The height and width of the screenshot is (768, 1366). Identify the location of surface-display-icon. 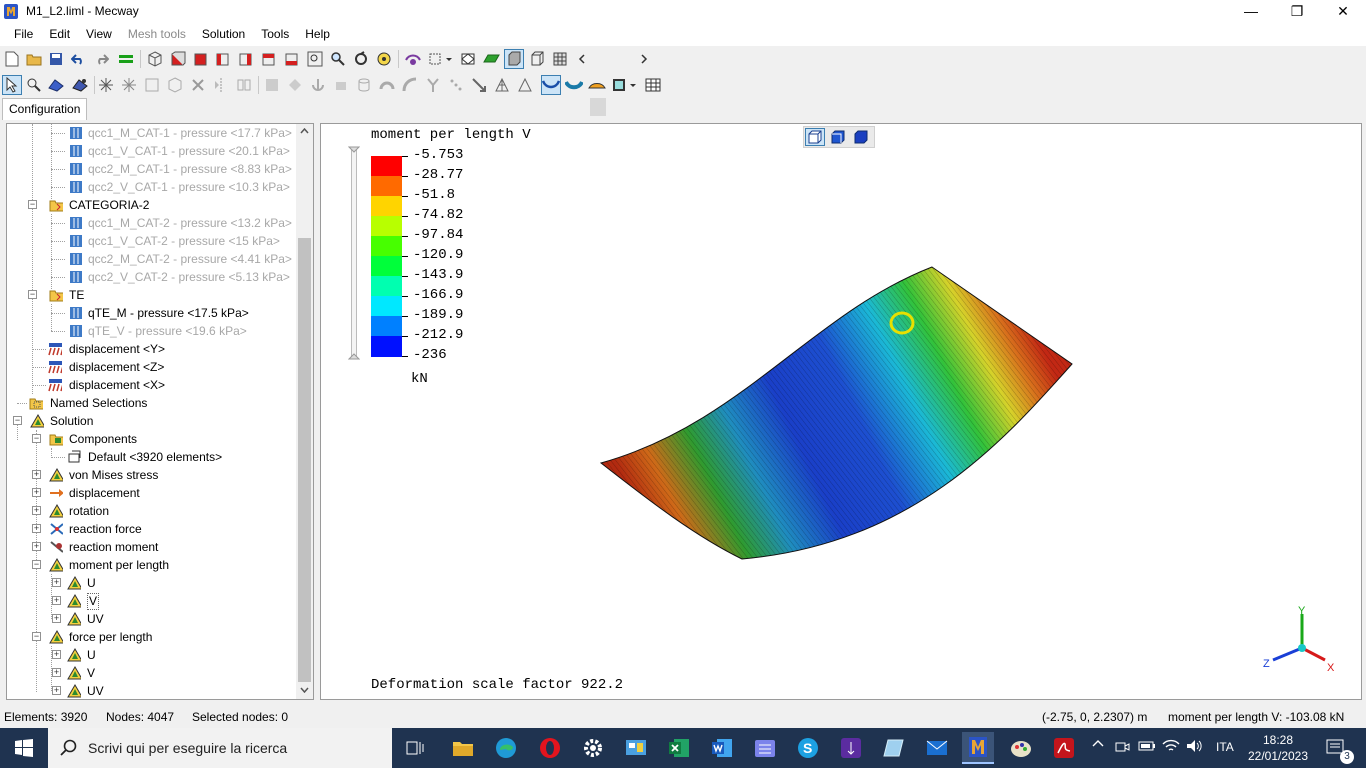
(491, 59).